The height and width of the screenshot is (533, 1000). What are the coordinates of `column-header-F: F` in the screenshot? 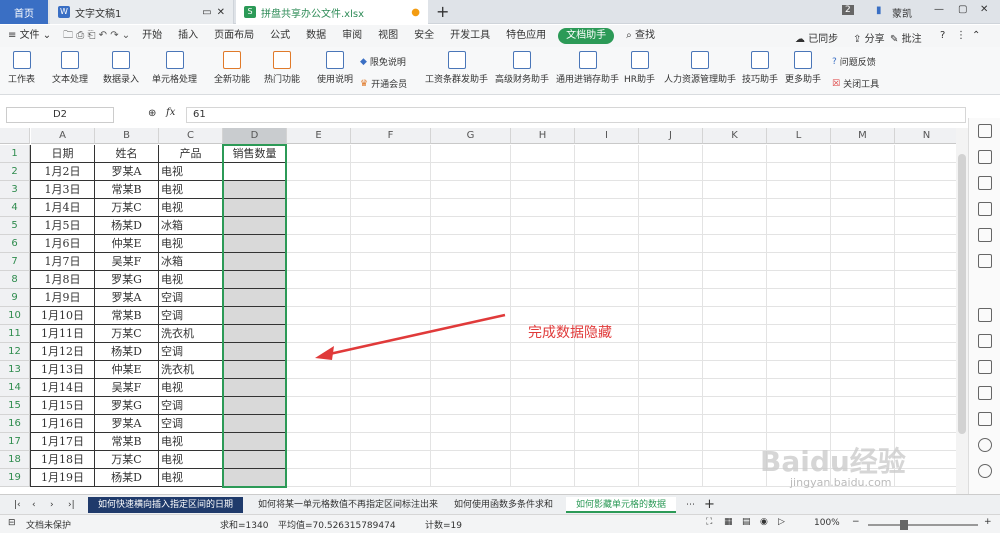 It's located at (391, 136).